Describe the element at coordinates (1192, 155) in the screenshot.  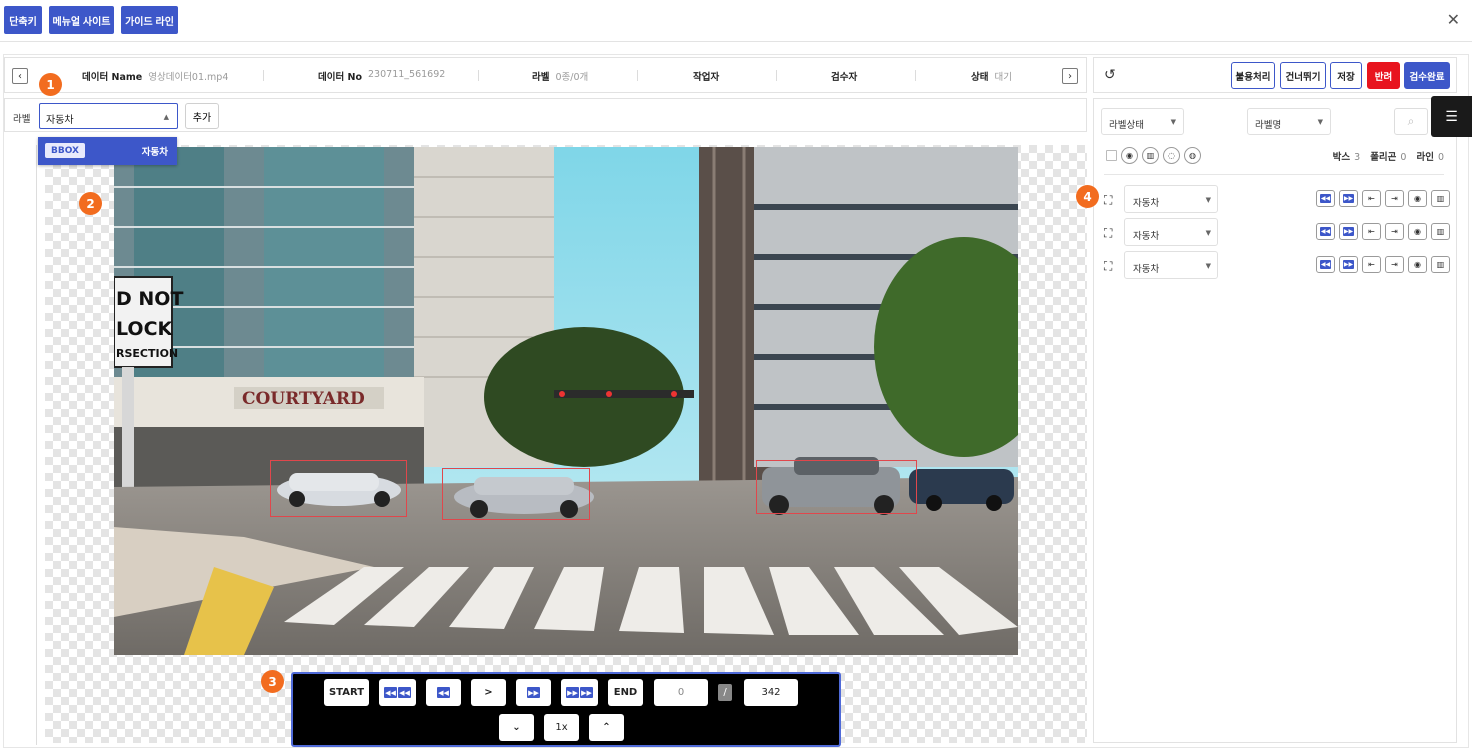
I see `comment-add-icon: ◍` at that location.